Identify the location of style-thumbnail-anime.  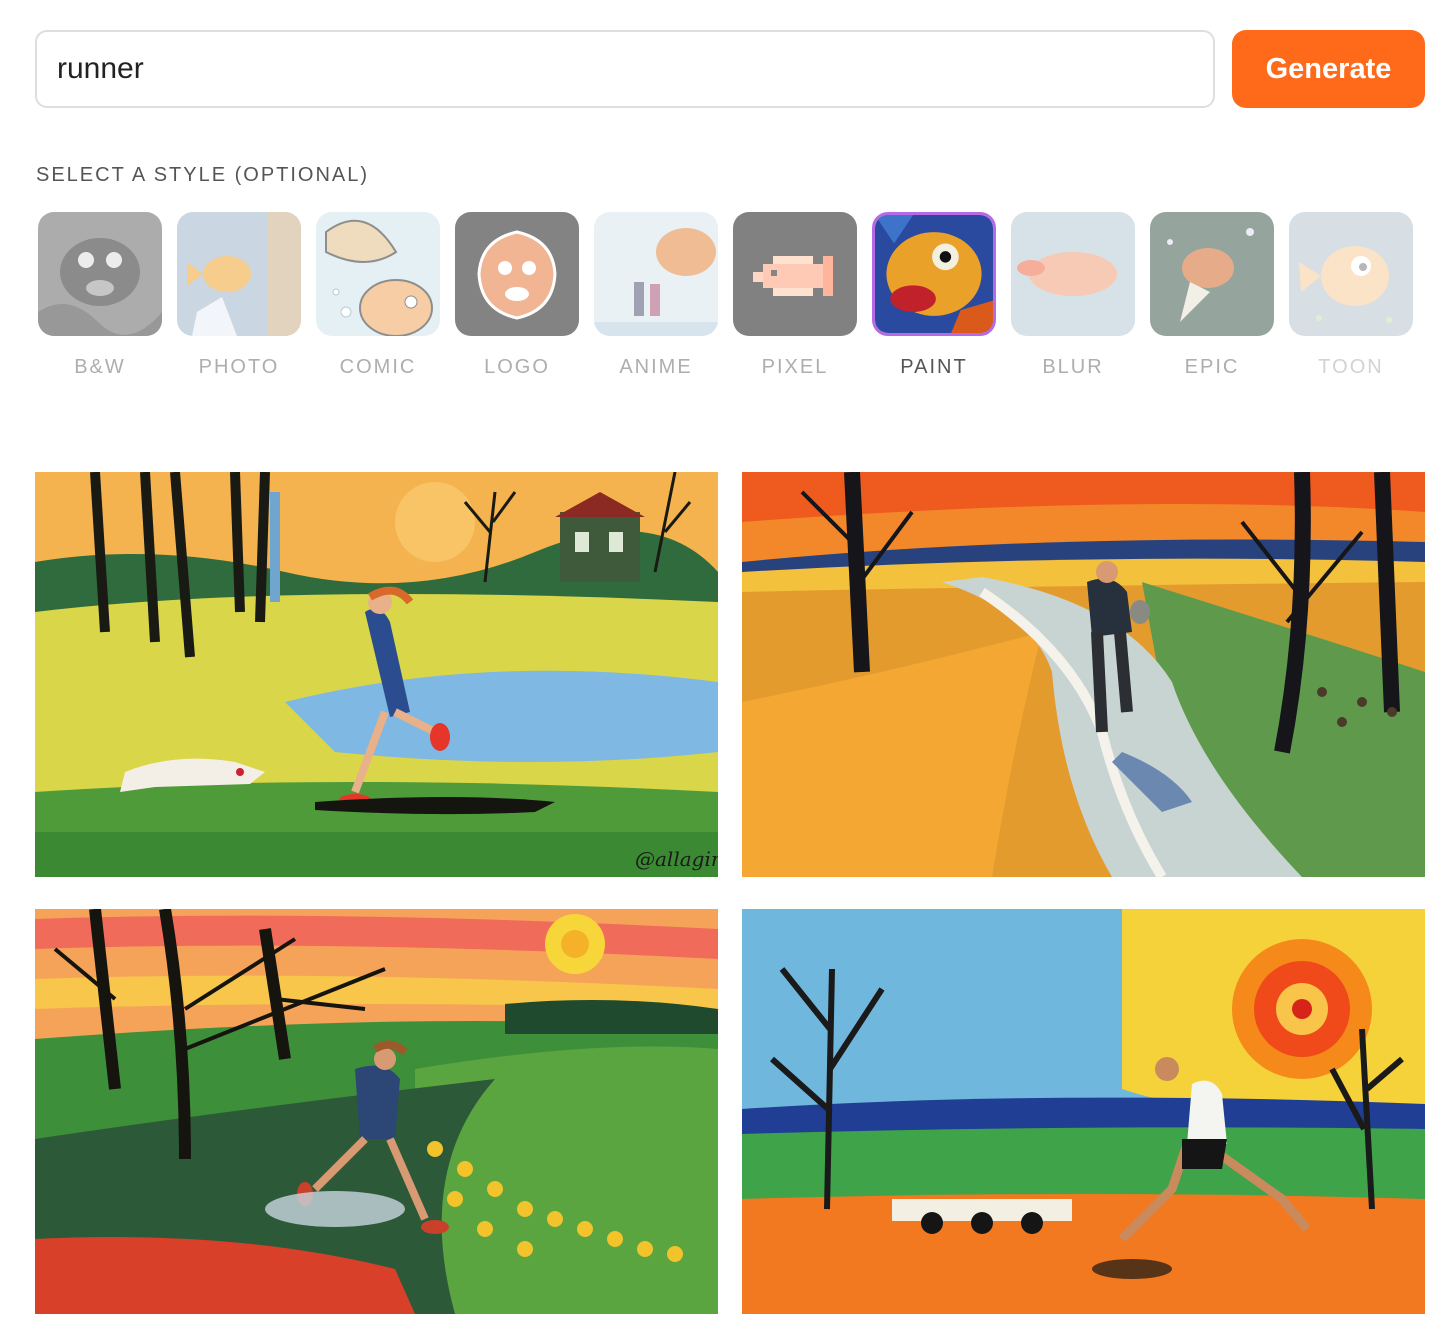
(656, 274).